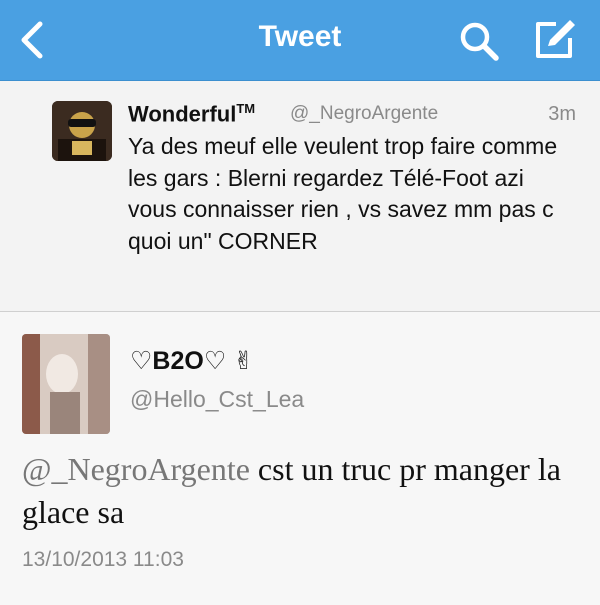 The height and width of the screenshot is (605, 600). I want to click on tweet-timestamp: 3m, so click(562, 114).